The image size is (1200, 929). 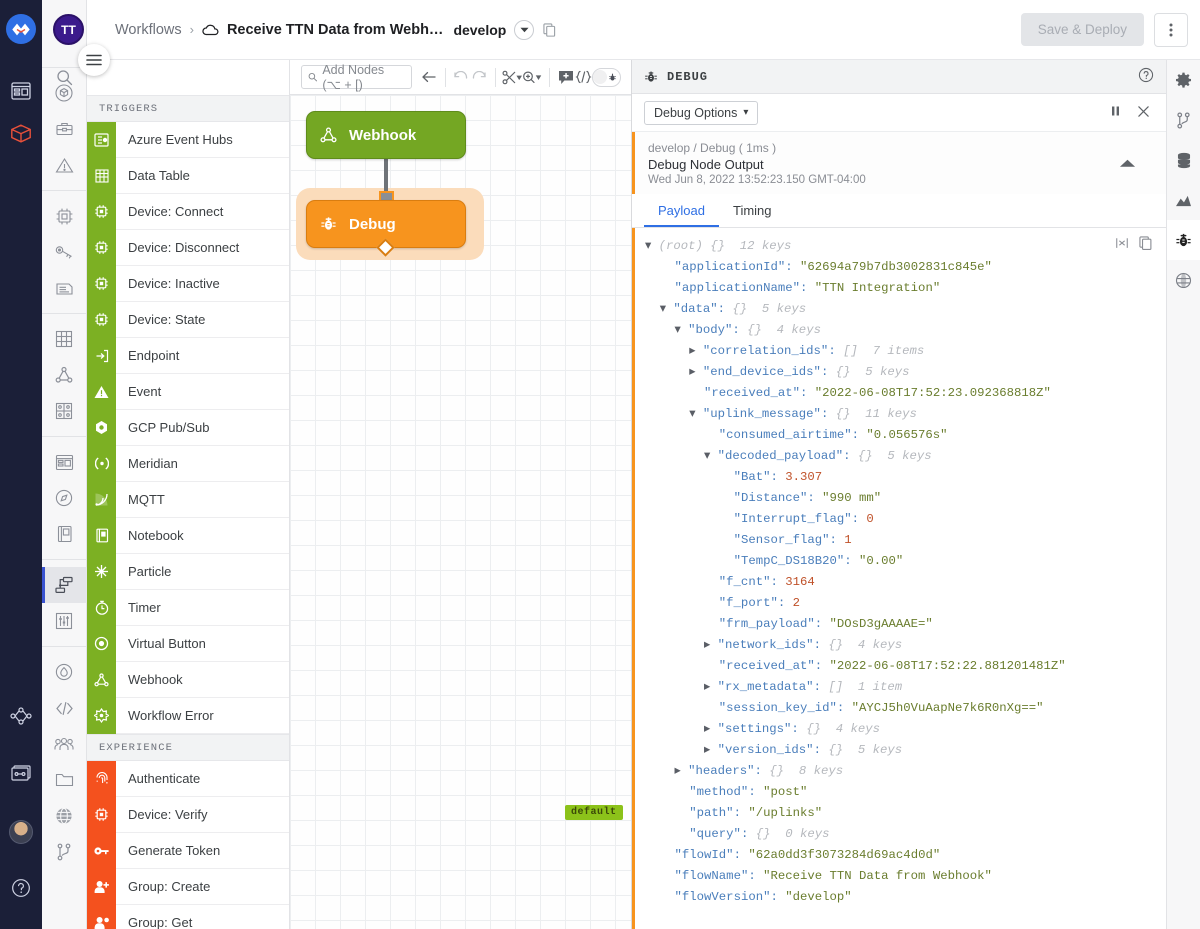 I want to click on gear-icon, so click(x=1183, y=80).